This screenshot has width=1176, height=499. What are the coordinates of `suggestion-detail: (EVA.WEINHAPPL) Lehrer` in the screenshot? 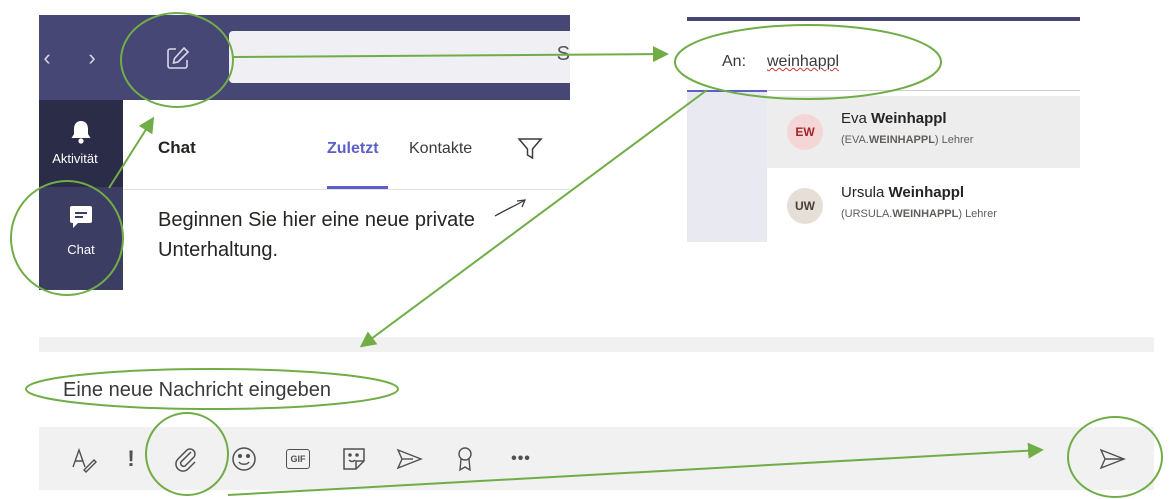 It's located at (907, 140).